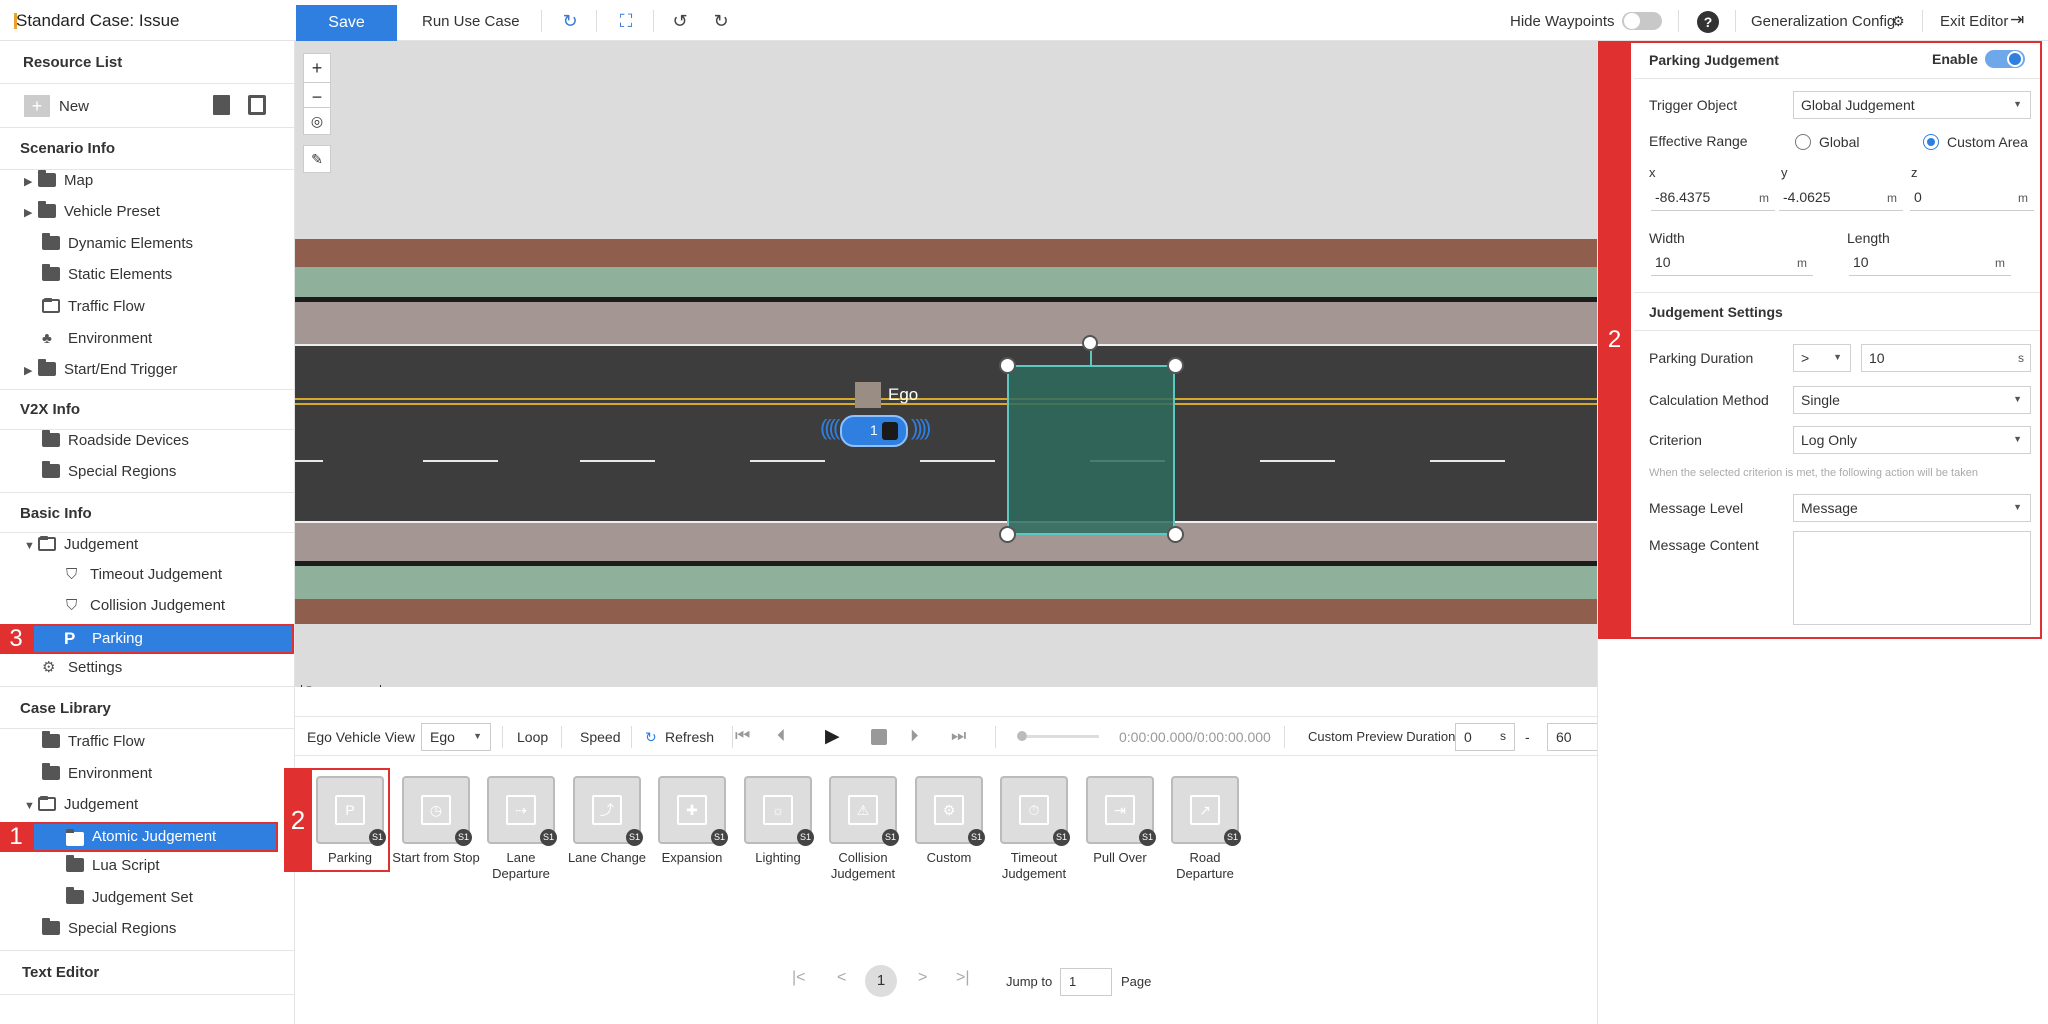 The image size is (2048, 1024). I want to click on undo-icon: ↺, so click(680, 21).